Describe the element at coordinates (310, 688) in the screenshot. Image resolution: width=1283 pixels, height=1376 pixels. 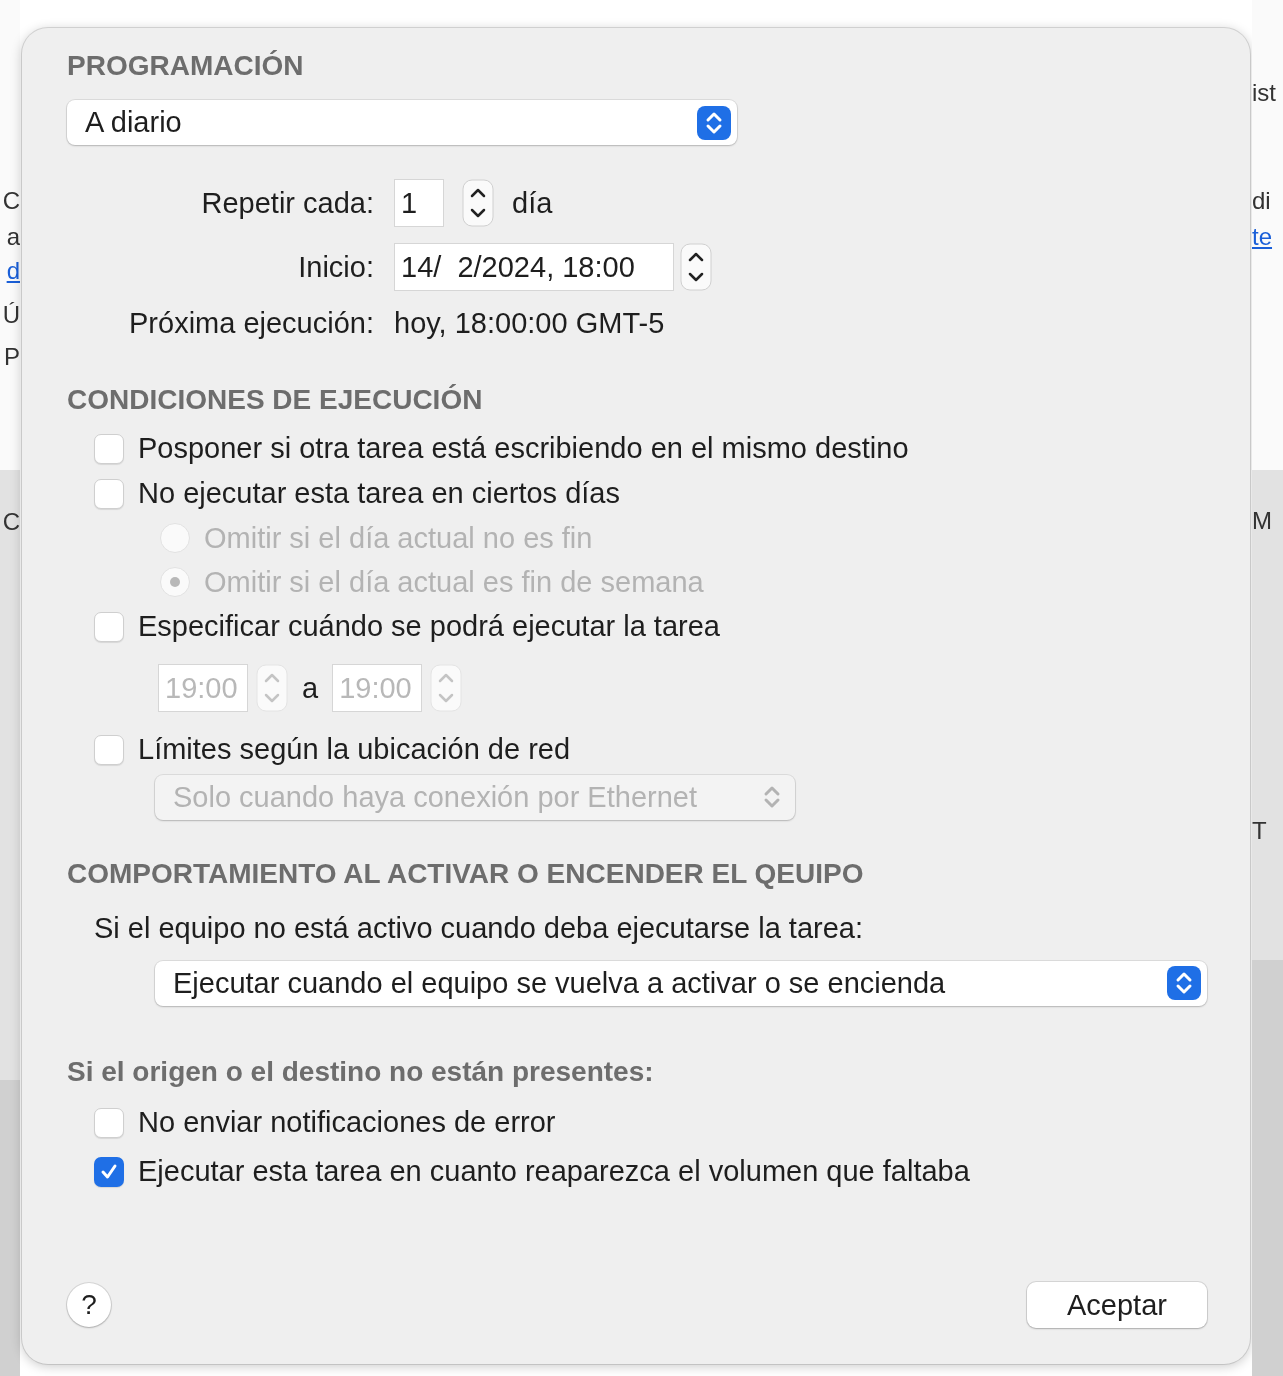
I see `range-separator: a` at that location.